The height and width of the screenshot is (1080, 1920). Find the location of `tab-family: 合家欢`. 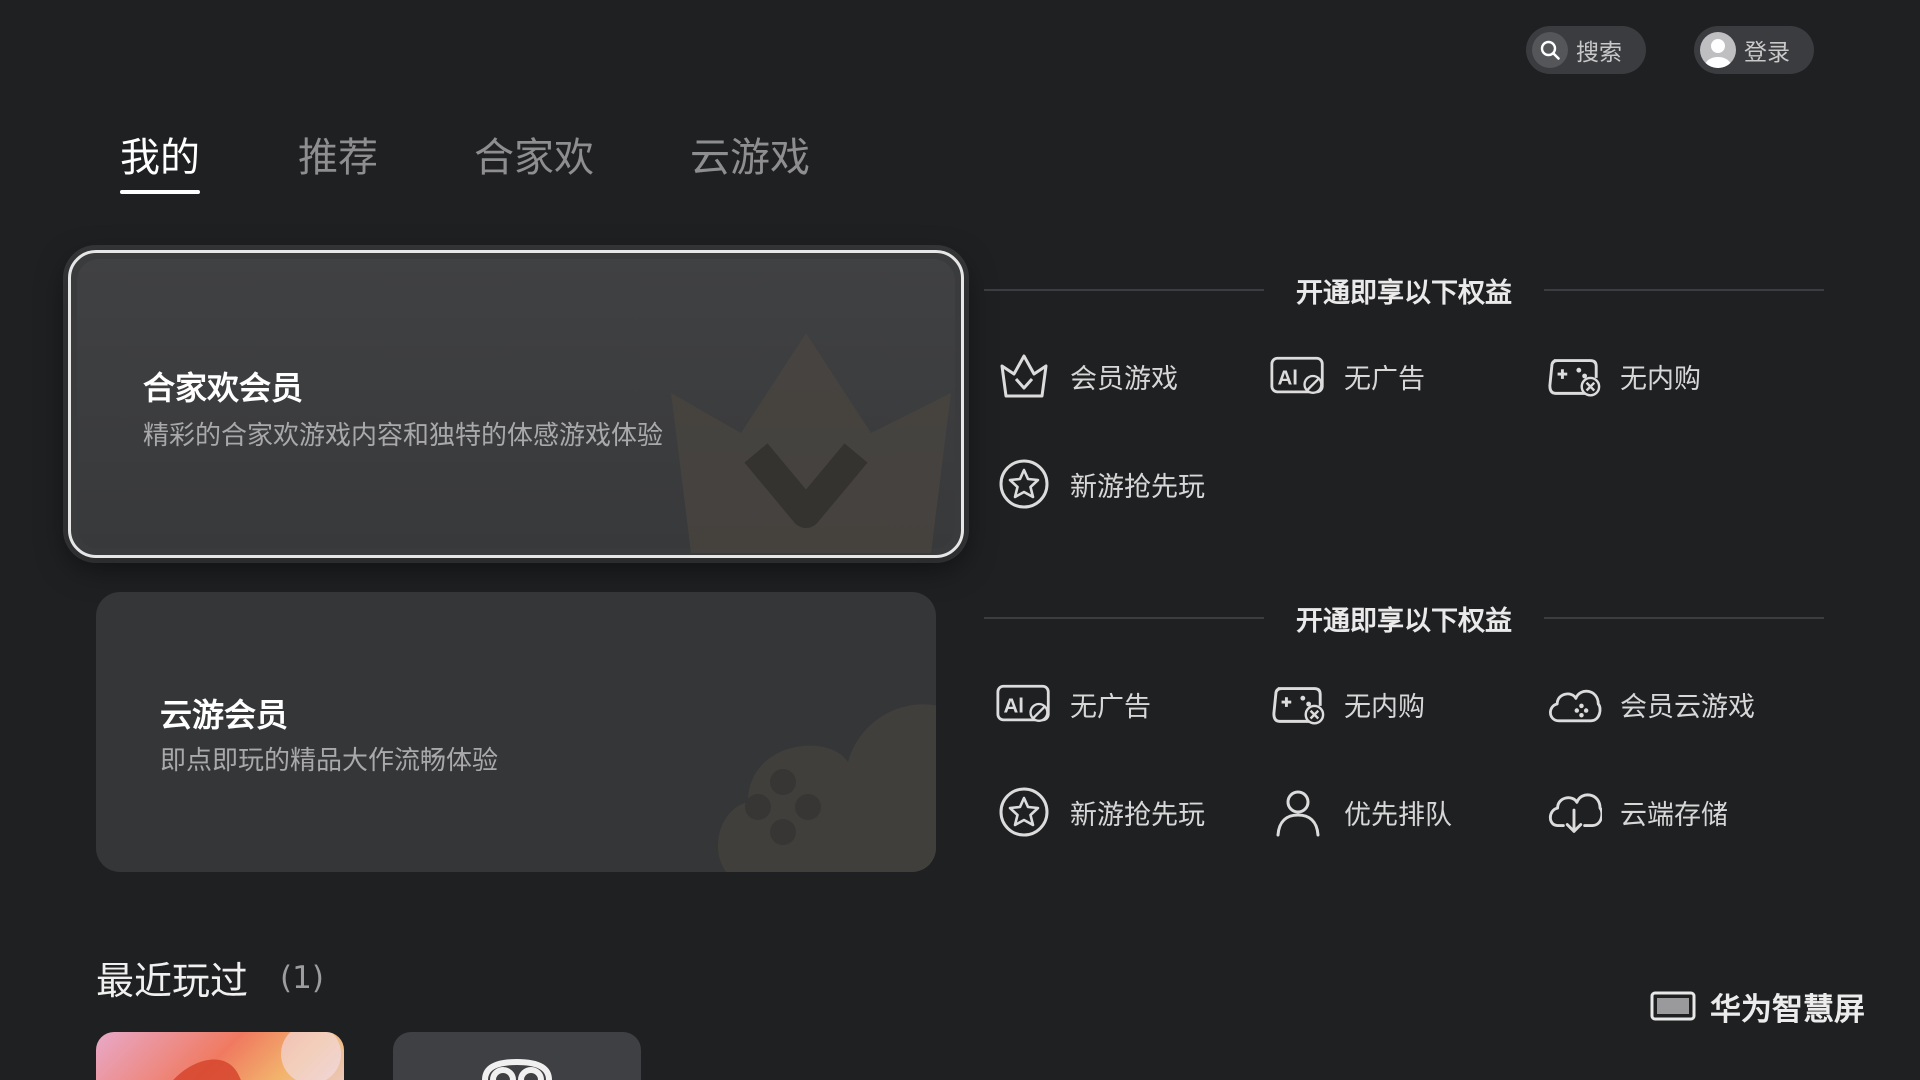

tab-family: 合家欢 is located at coordinates (534, 158).